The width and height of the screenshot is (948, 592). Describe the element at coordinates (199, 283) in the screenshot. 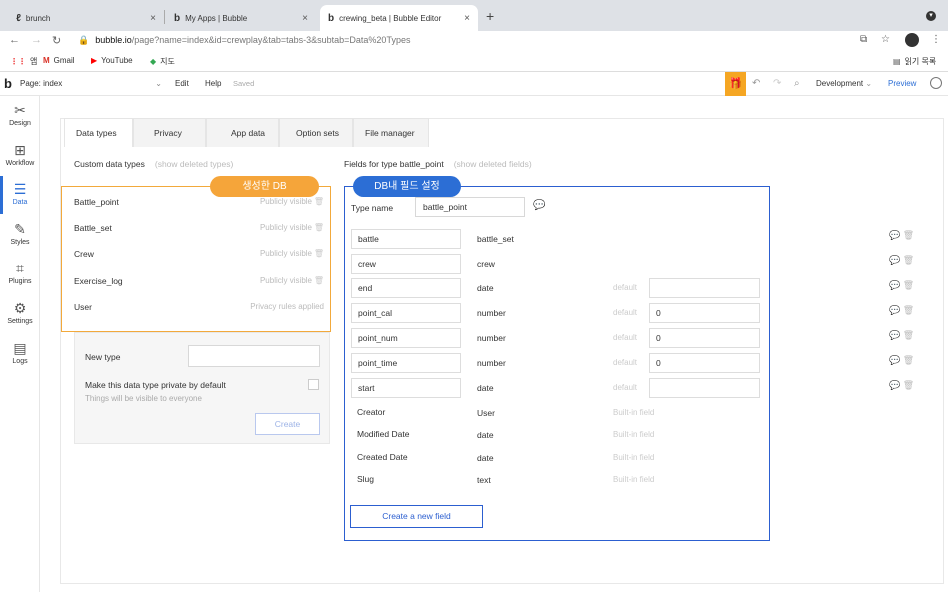

I see `list-item: Exercise_log Publicly visible 🗑` at that location.